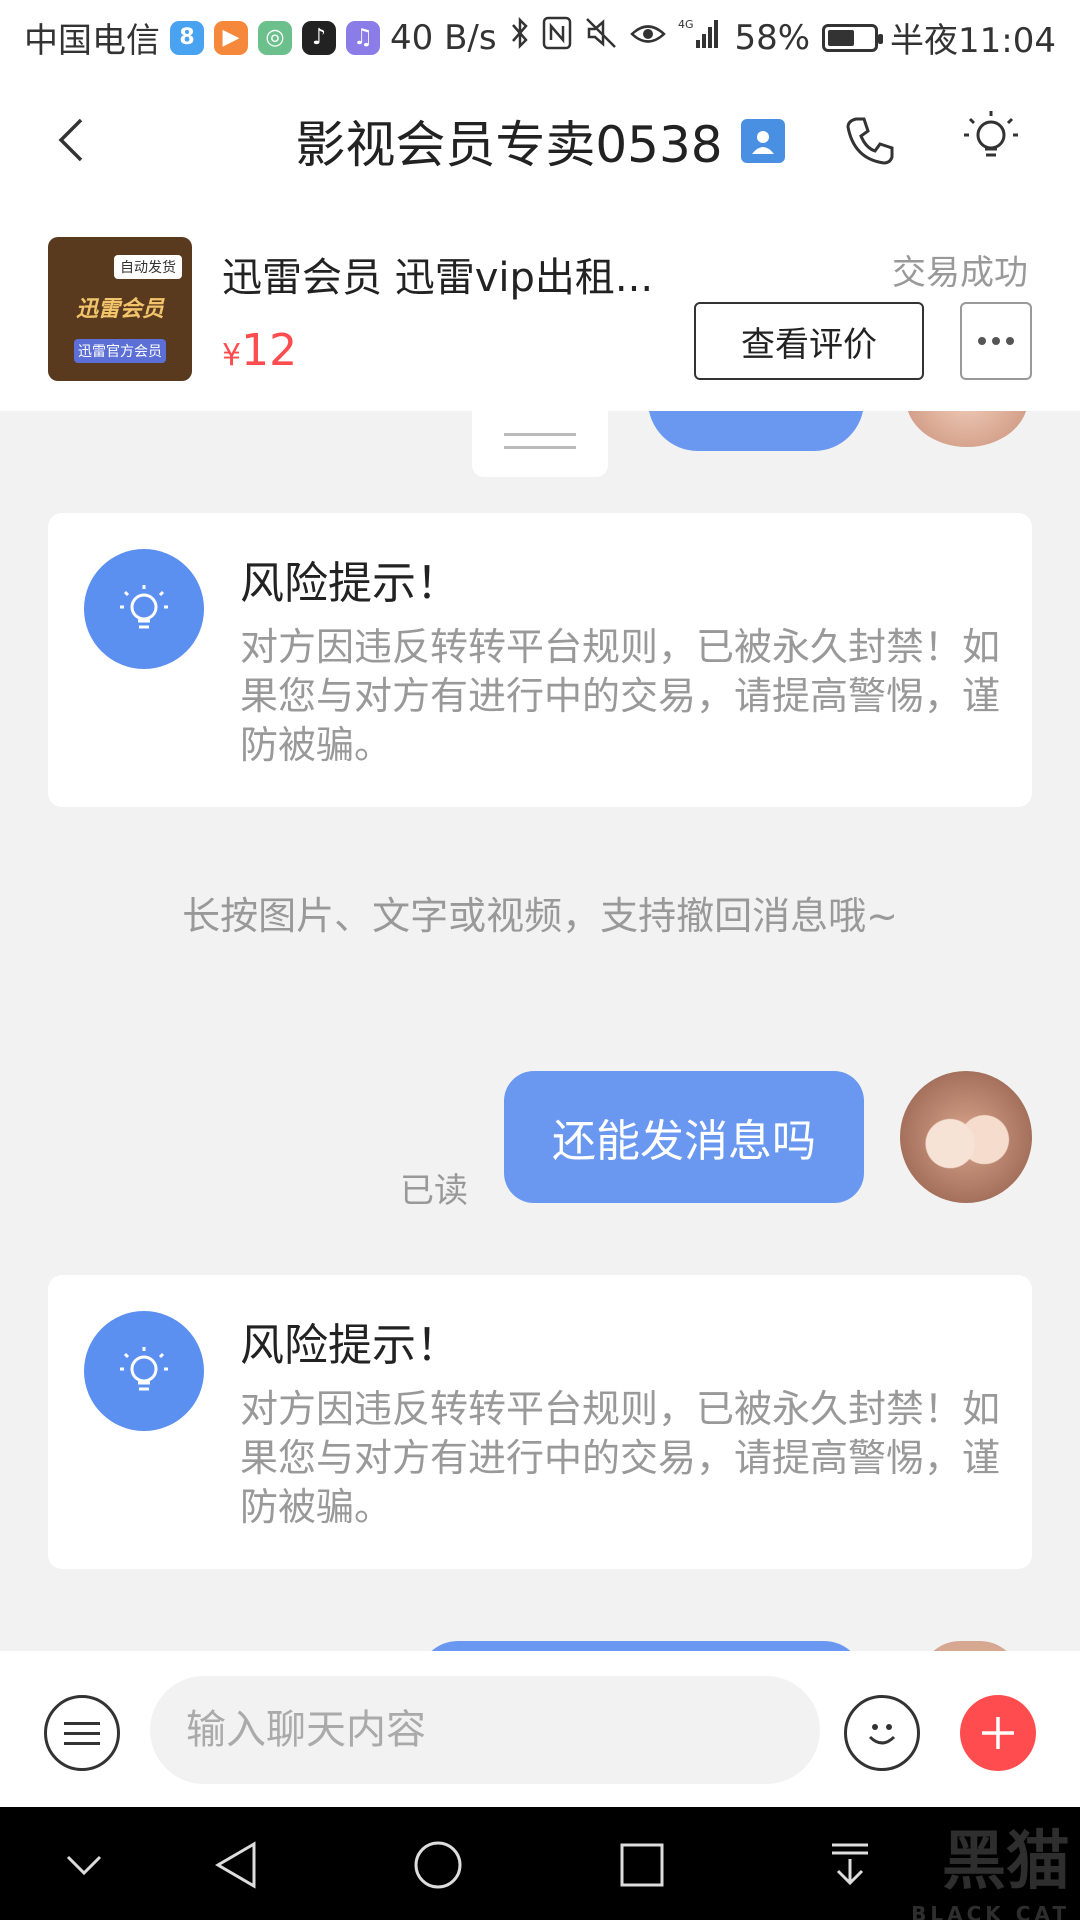 Image resolution: width=1080 pixels, height=1920 pixels. Describe the element at coordinates (601, 37) in the screenshot. I see `mute-icon` at that location.